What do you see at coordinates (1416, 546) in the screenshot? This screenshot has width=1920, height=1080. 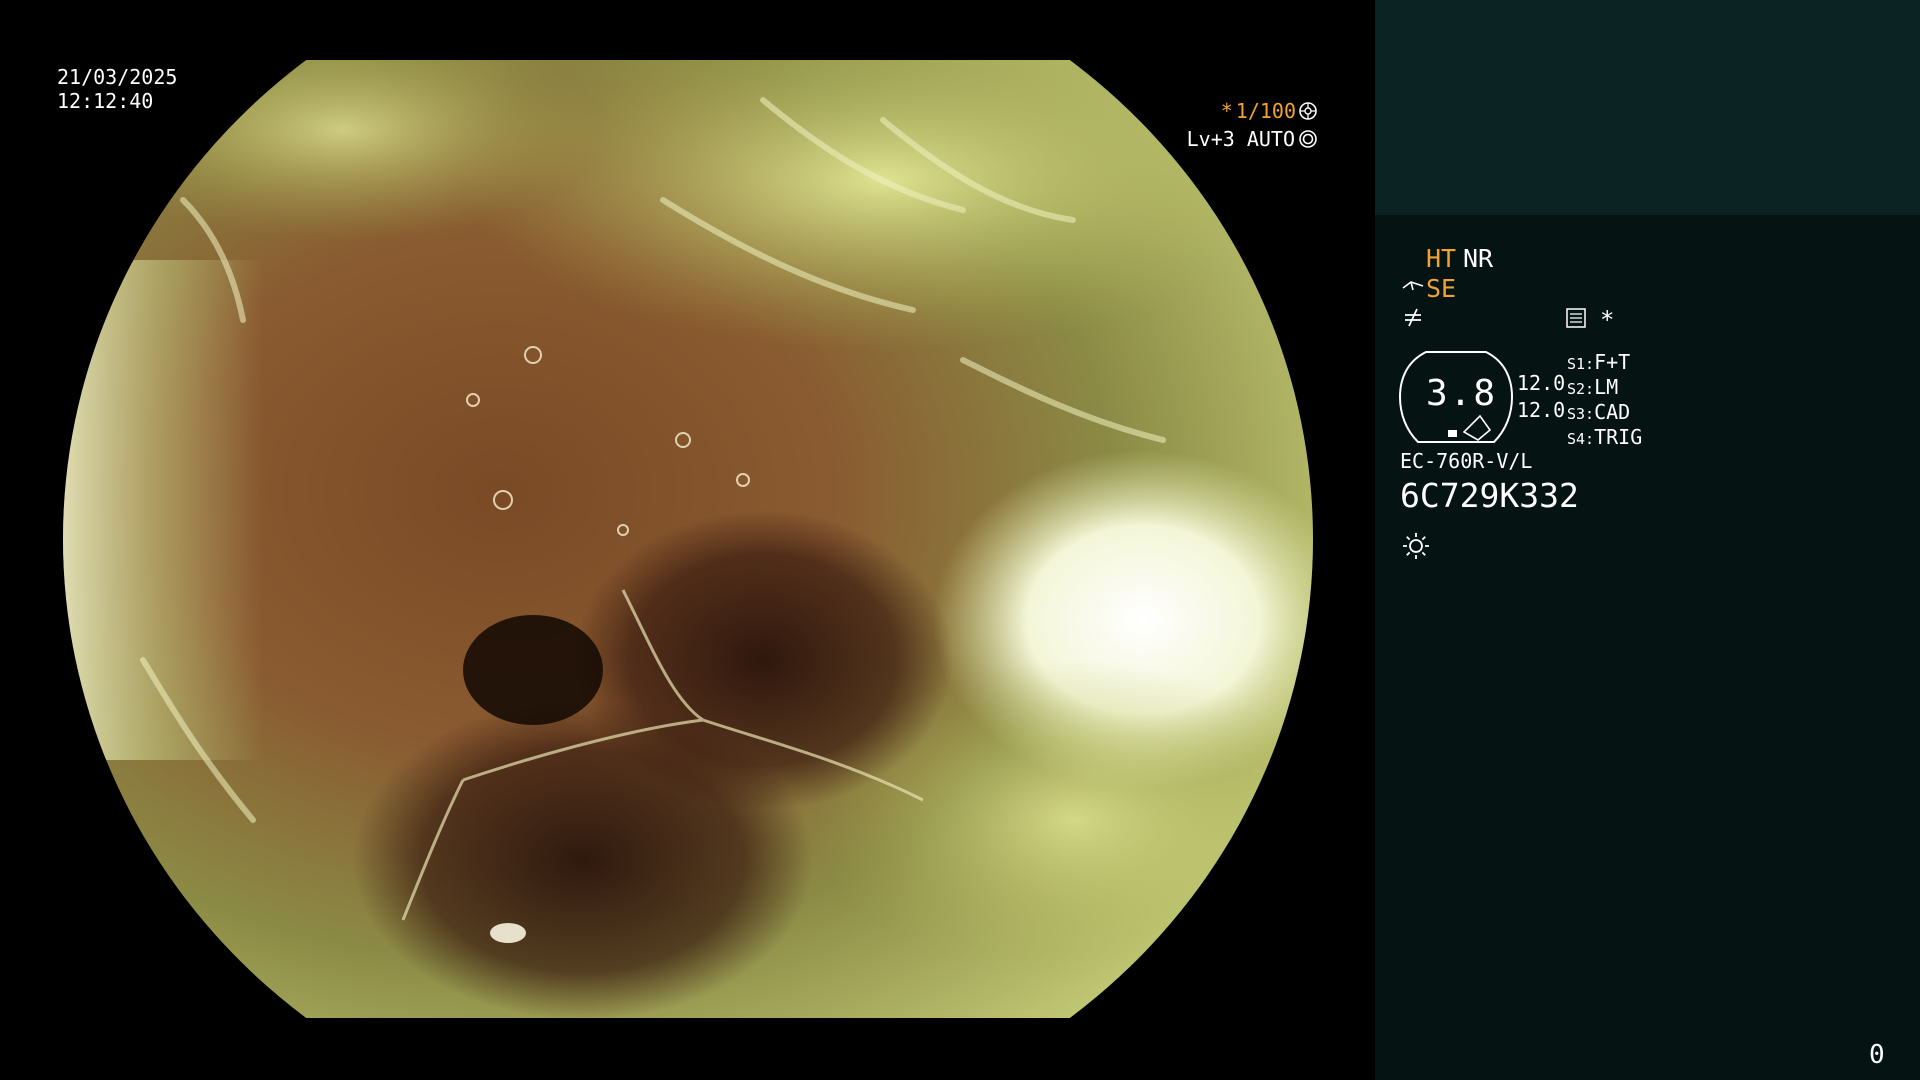 I see `brightness-icon` at bounding box center [1416, 546].